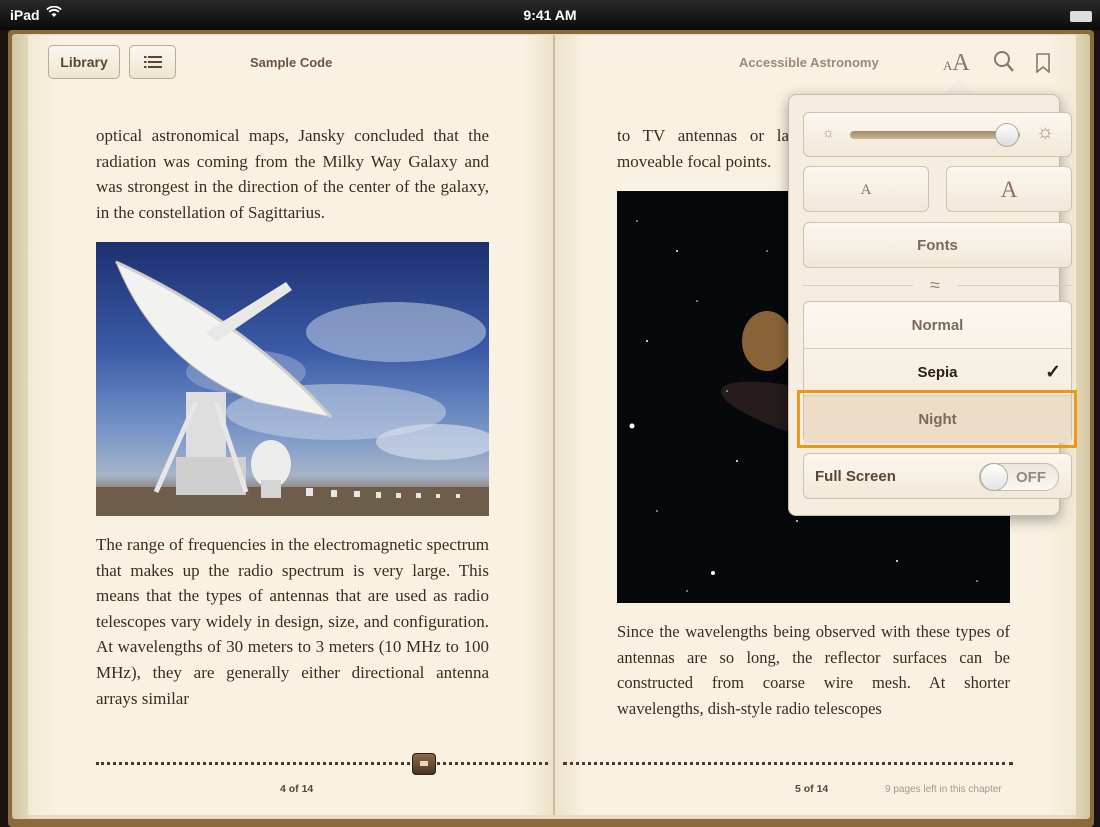 Image resolution: width=1100 pixels, height=827 pixels. What do you see at coordinates (937, 419) in the screenshot?
I see `night-theme-highlight` at bounding box center [937, 419].